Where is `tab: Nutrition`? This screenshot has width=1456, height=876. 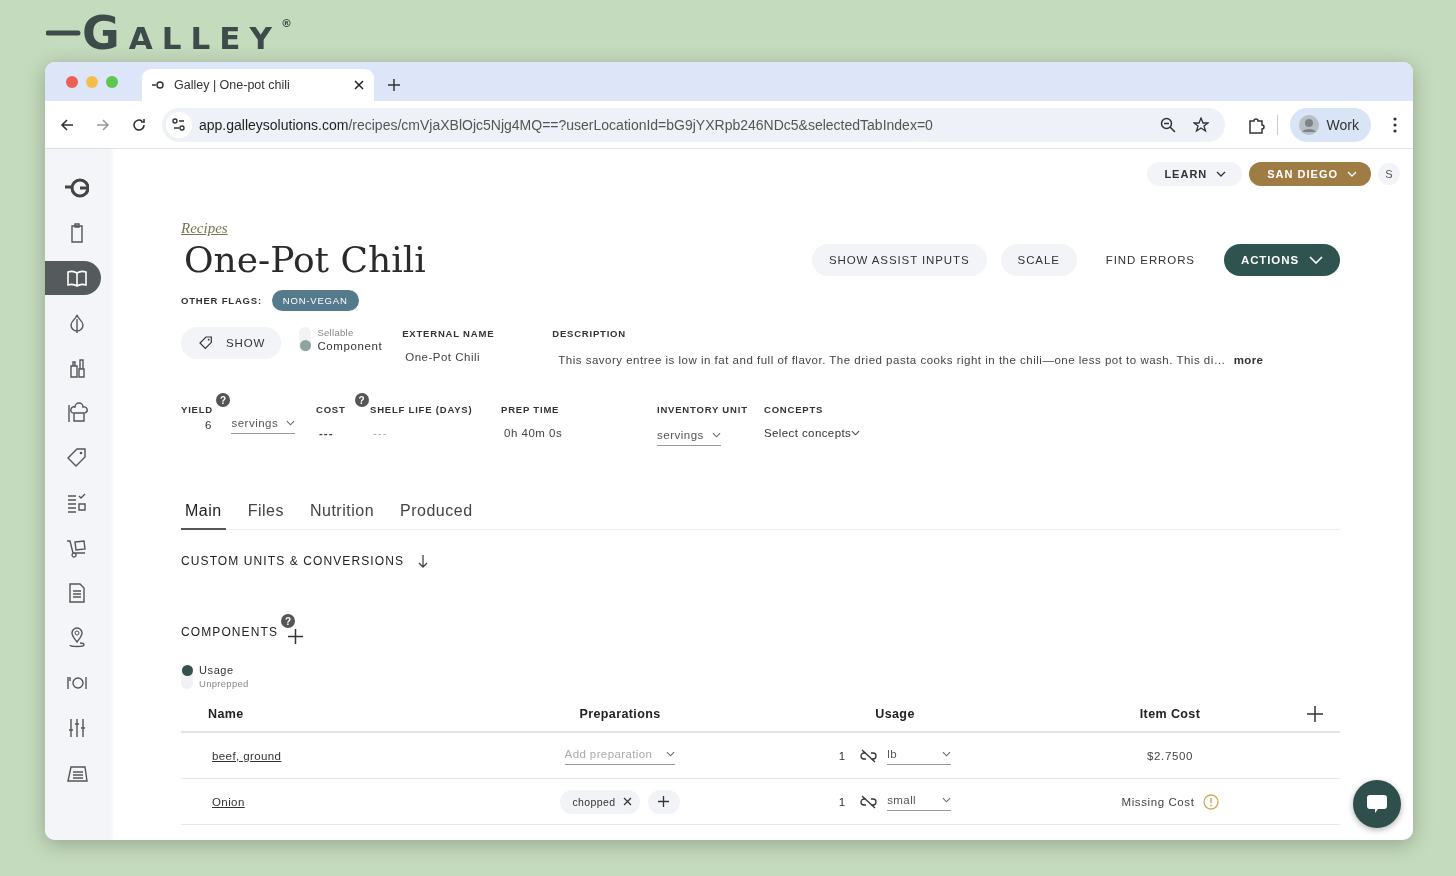
tab: Nutrition is located at coordinates (342, 514).